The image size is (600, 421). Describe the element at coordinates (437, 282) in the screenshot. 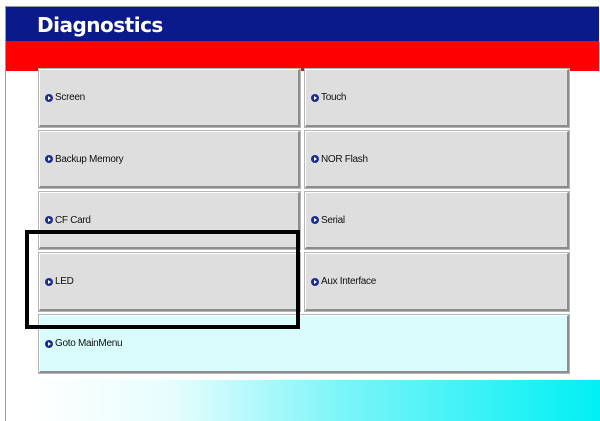

I see `aux-interface-button: Aux Interface` at that location.